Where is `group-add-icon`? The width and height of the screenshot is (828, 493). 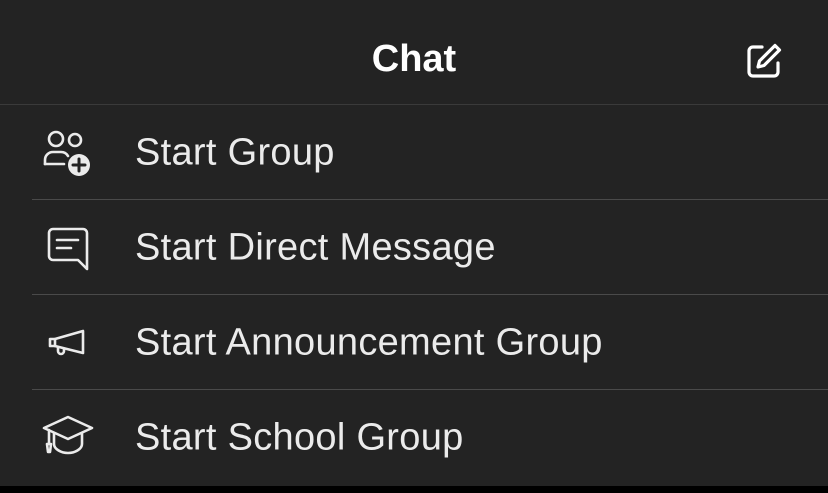
group-add-icon is located at coordinates (68, 153).